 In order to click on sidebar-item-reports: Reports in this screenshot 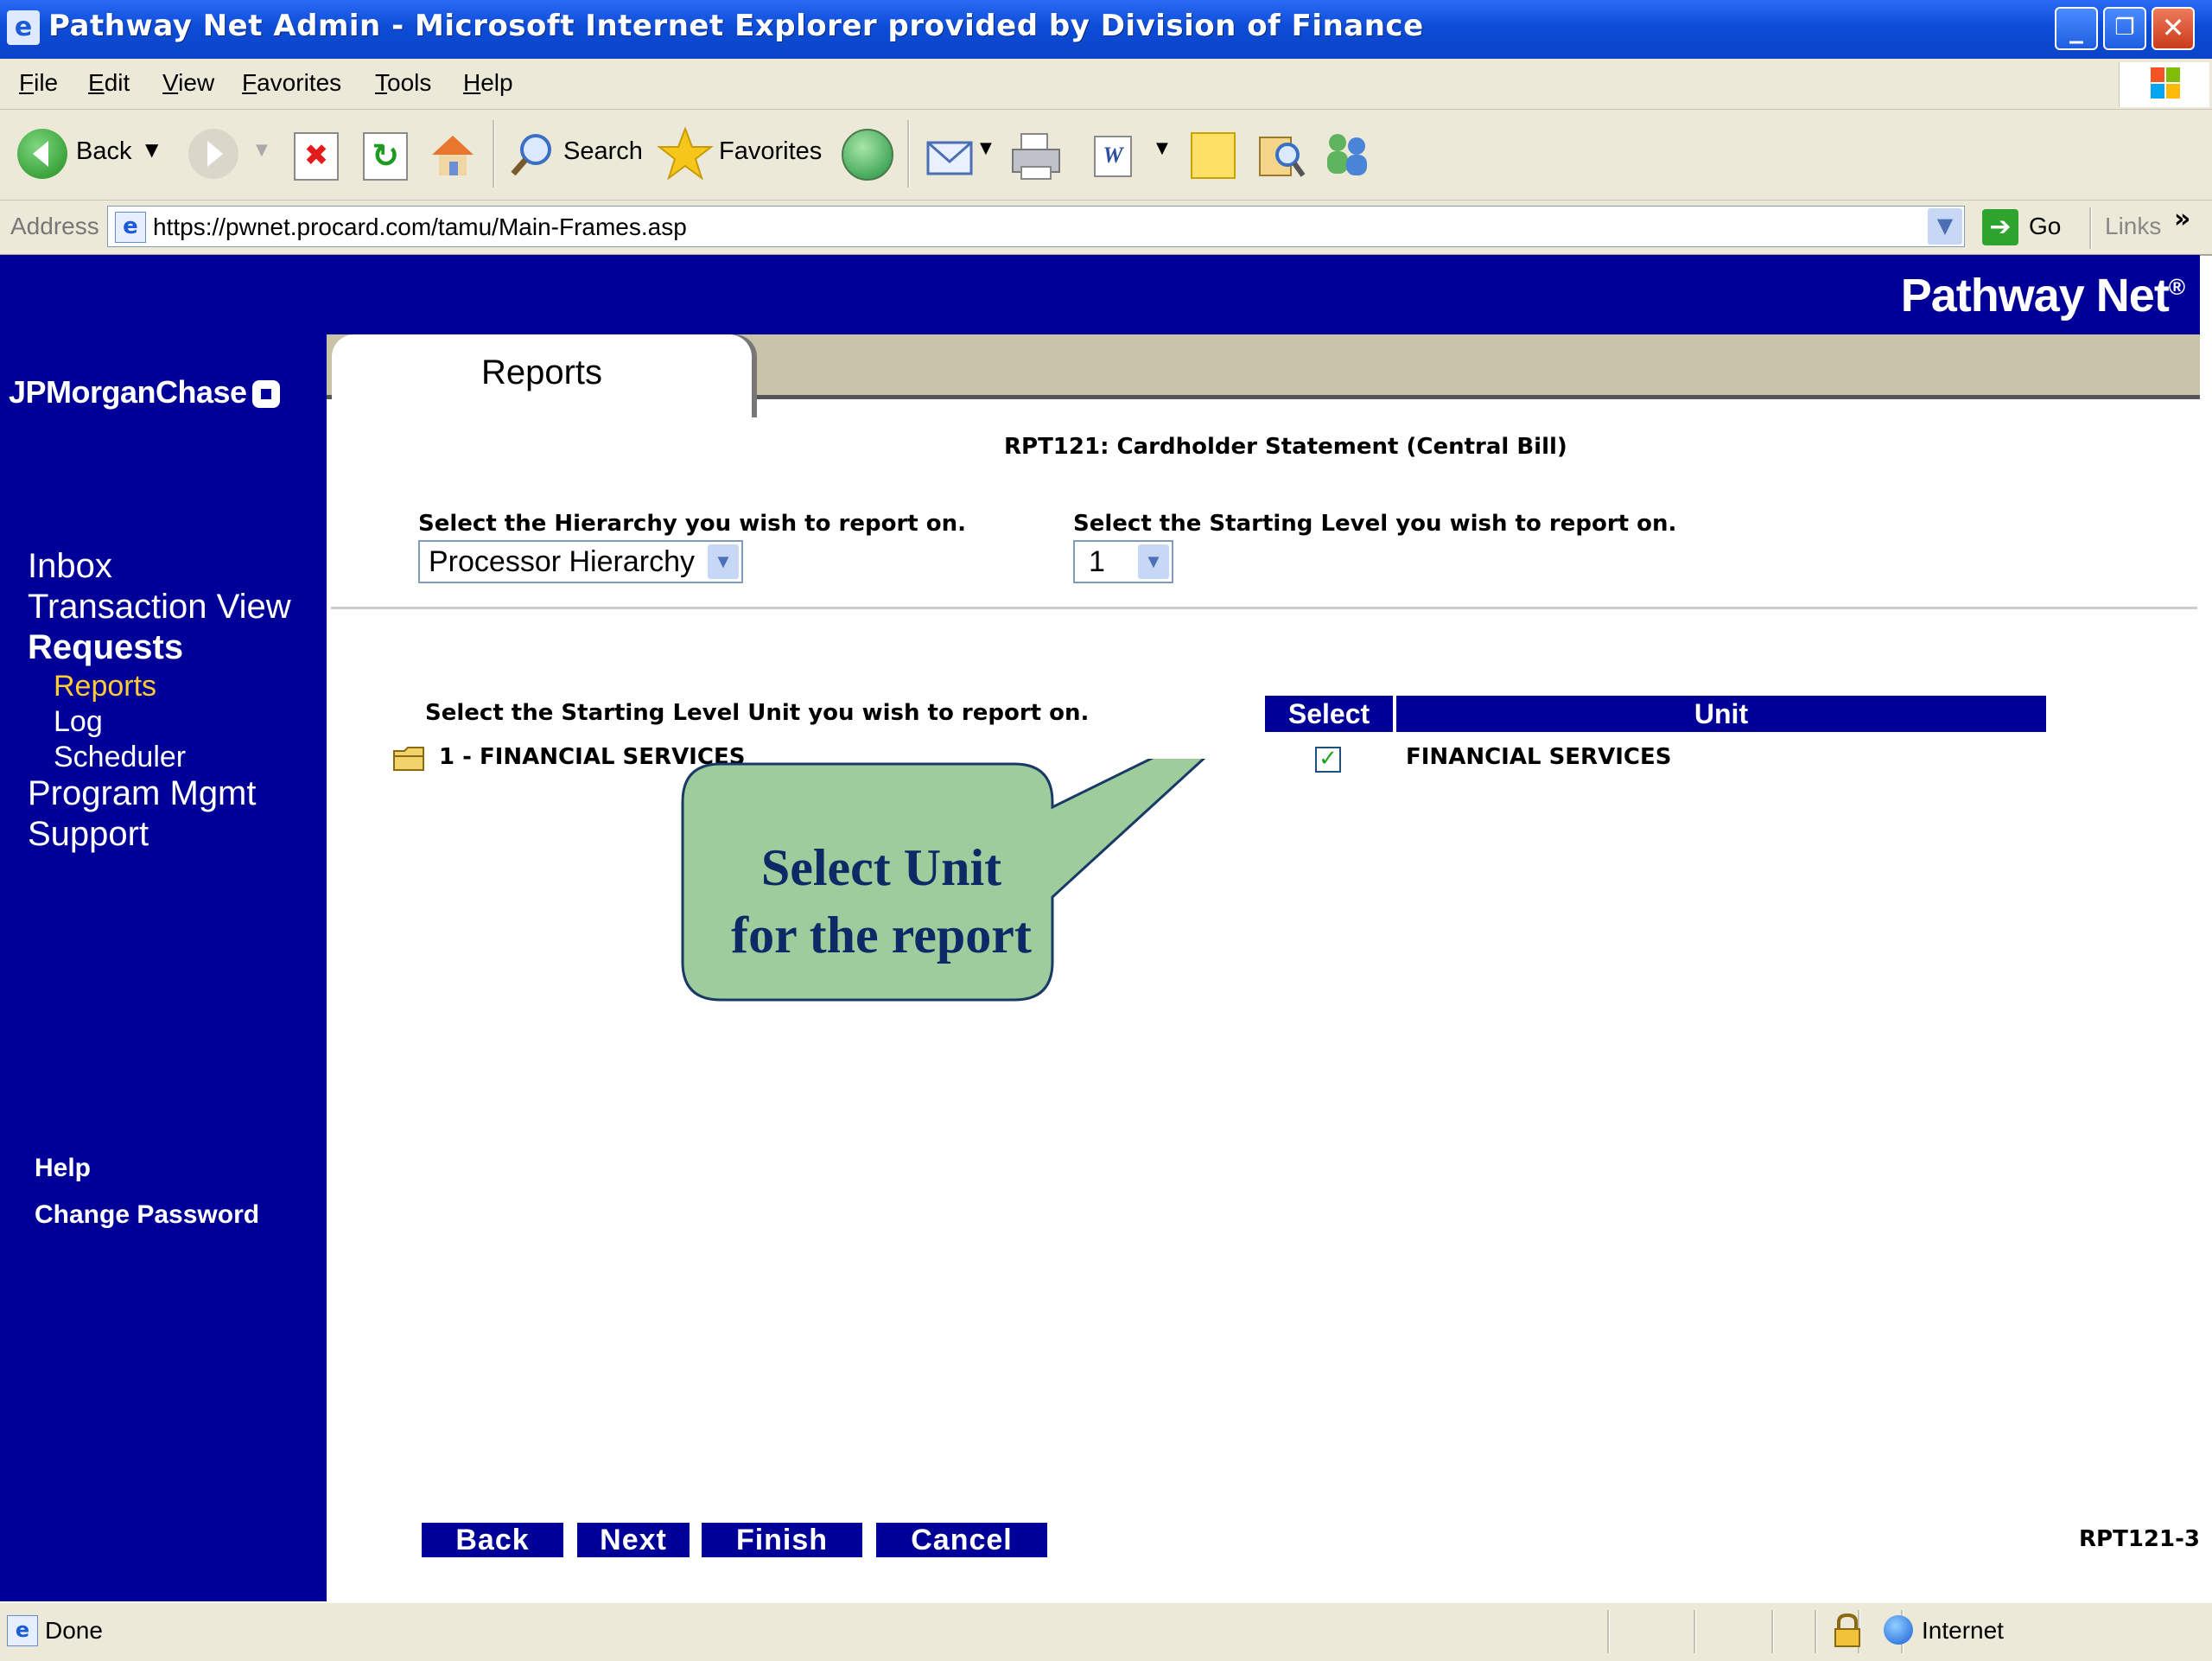, I will do `click(105, 686)`.